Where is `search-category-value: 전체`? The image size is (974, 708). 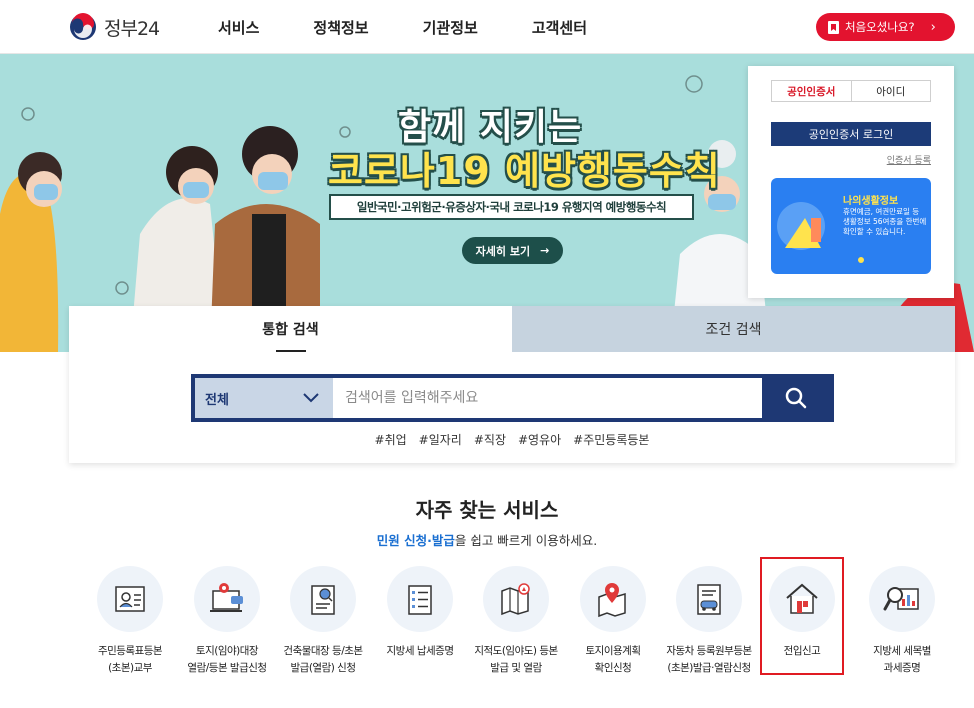
search-category-value: 전체 is located at coordinates (217, 400).